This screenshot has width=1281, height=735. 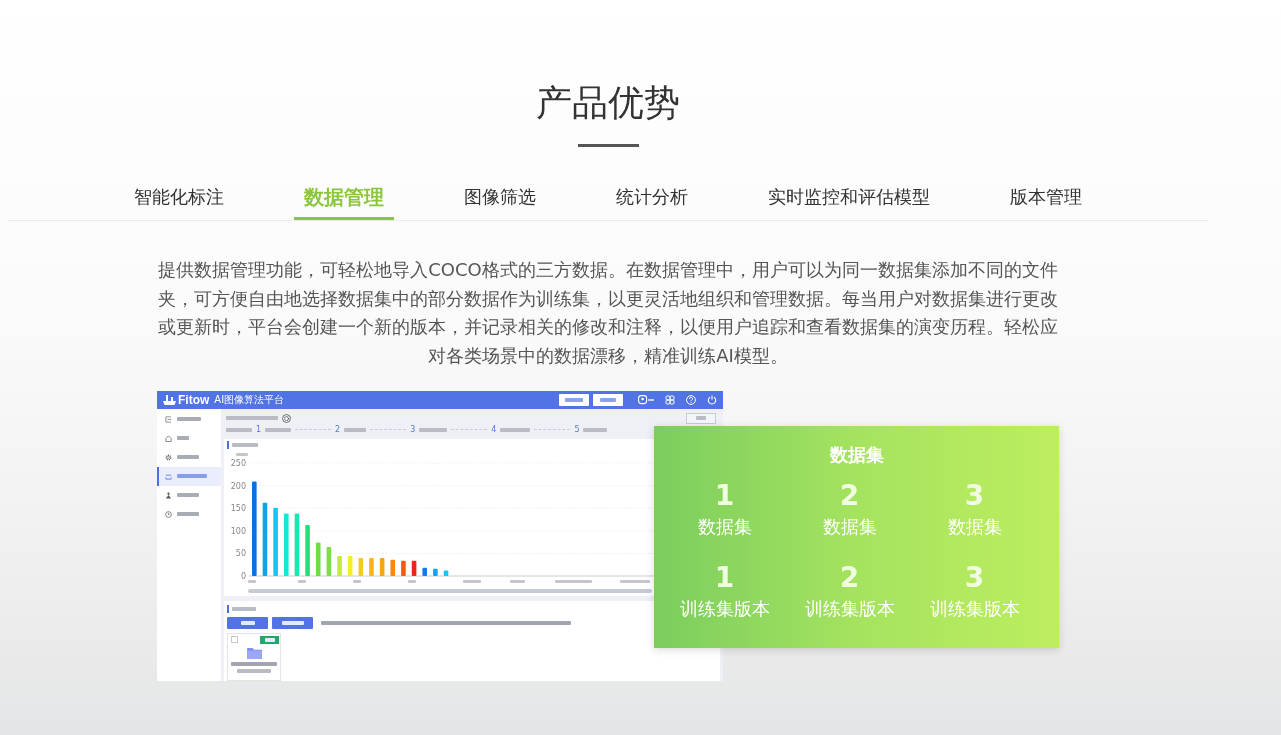 I want to click on tab: 实时监控和评估模型, so click(x=849, y=199).